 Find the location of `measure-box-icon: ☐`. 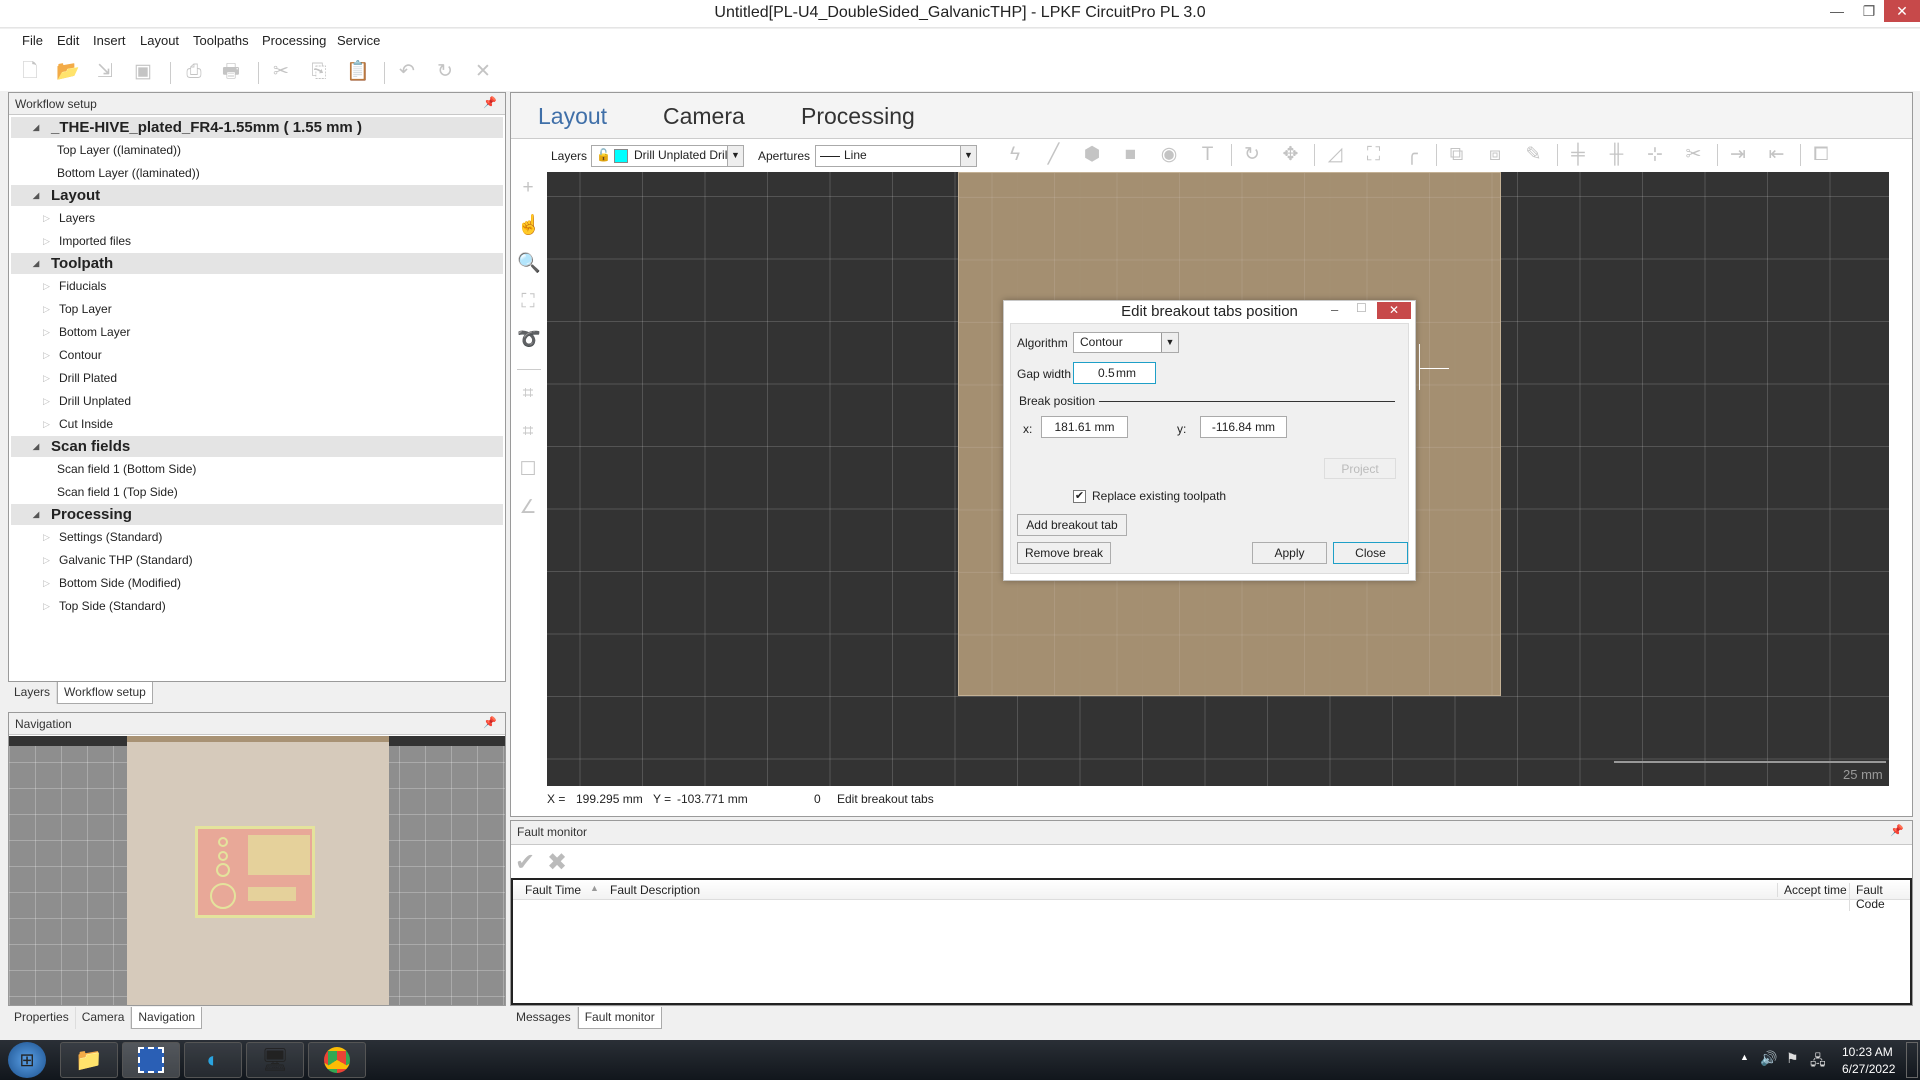

measure-box-icon: ☐ is located at coordinates (528, 470).